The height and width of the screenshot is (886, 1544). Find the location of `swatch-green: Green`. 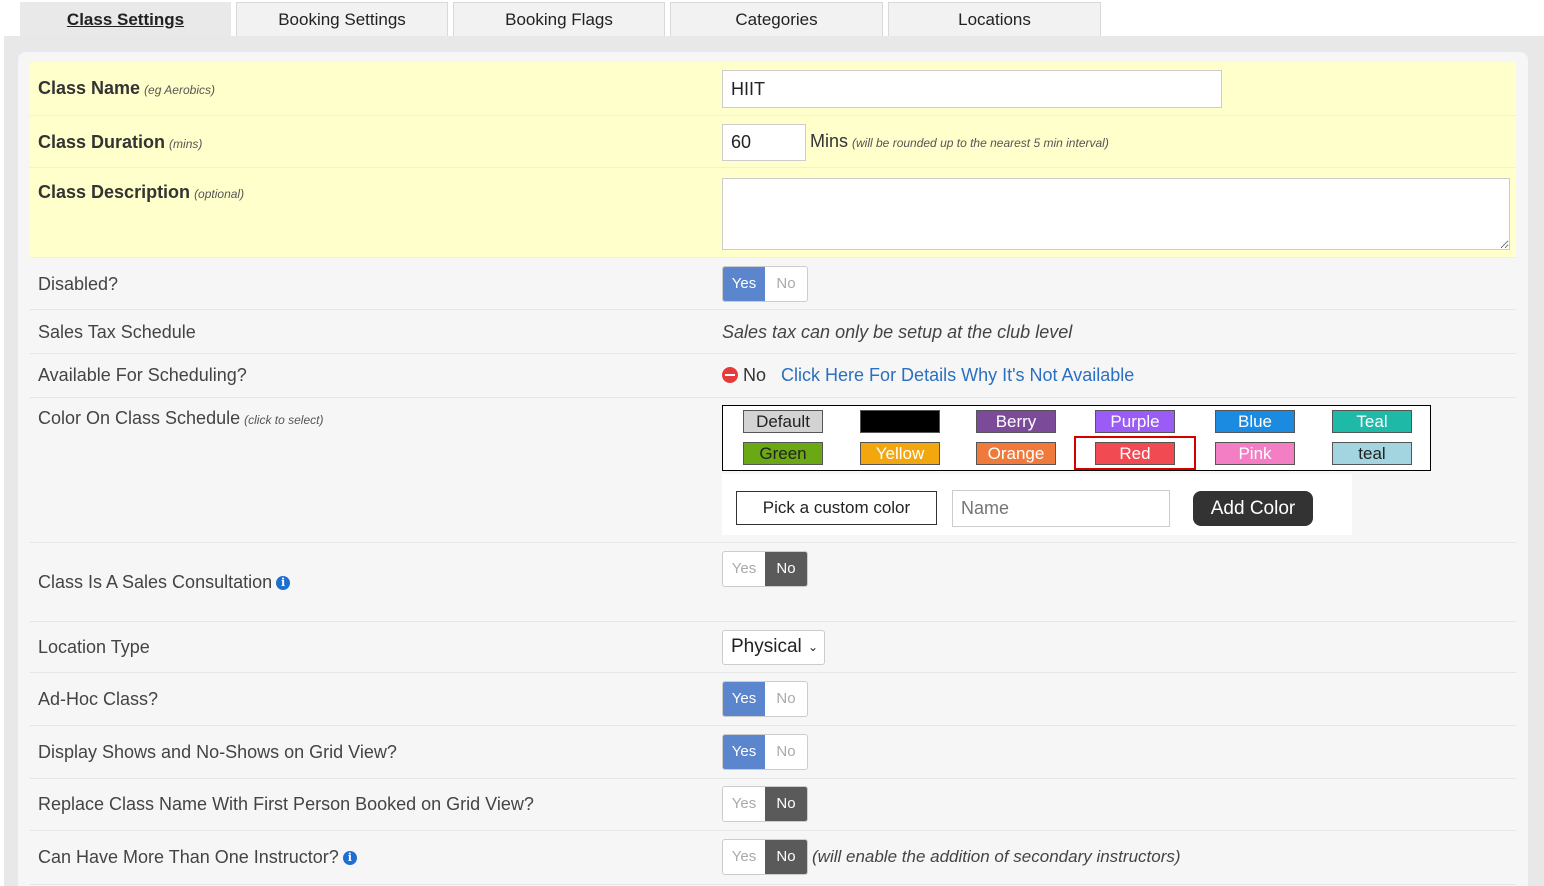

swatch-green: Green is located at coordinates (783, 453).